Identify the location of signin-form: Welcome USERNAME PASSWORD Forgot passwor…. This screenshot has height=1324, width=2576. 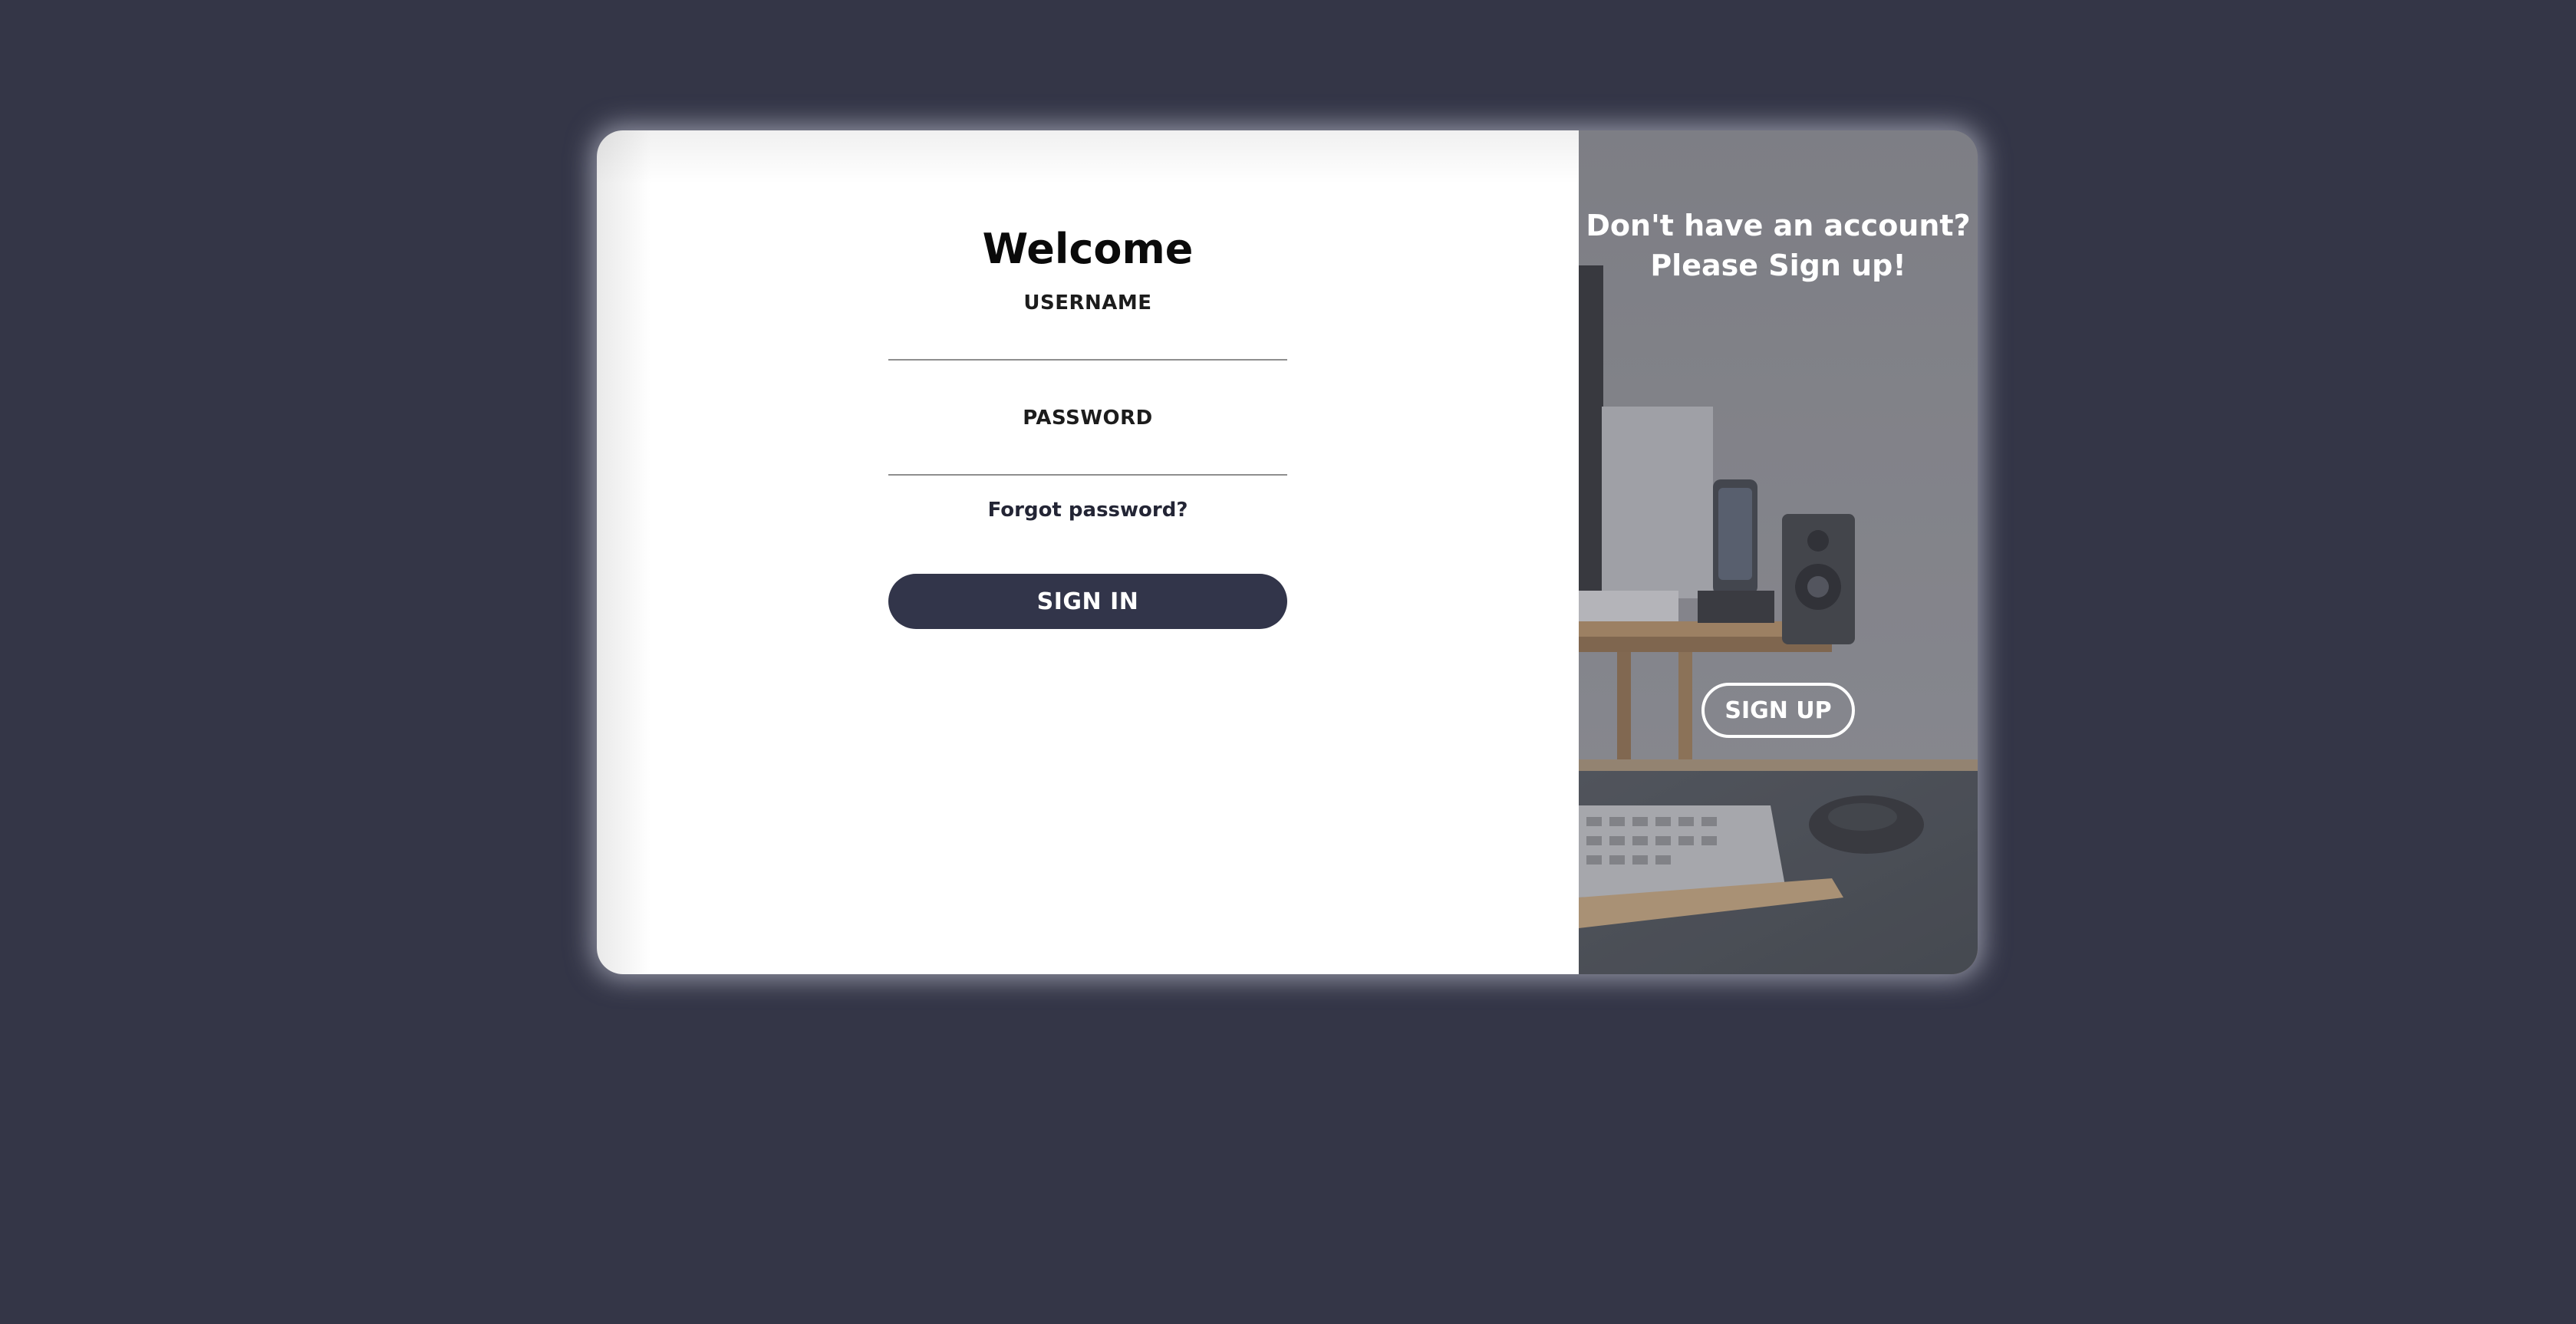
(1087, 418).